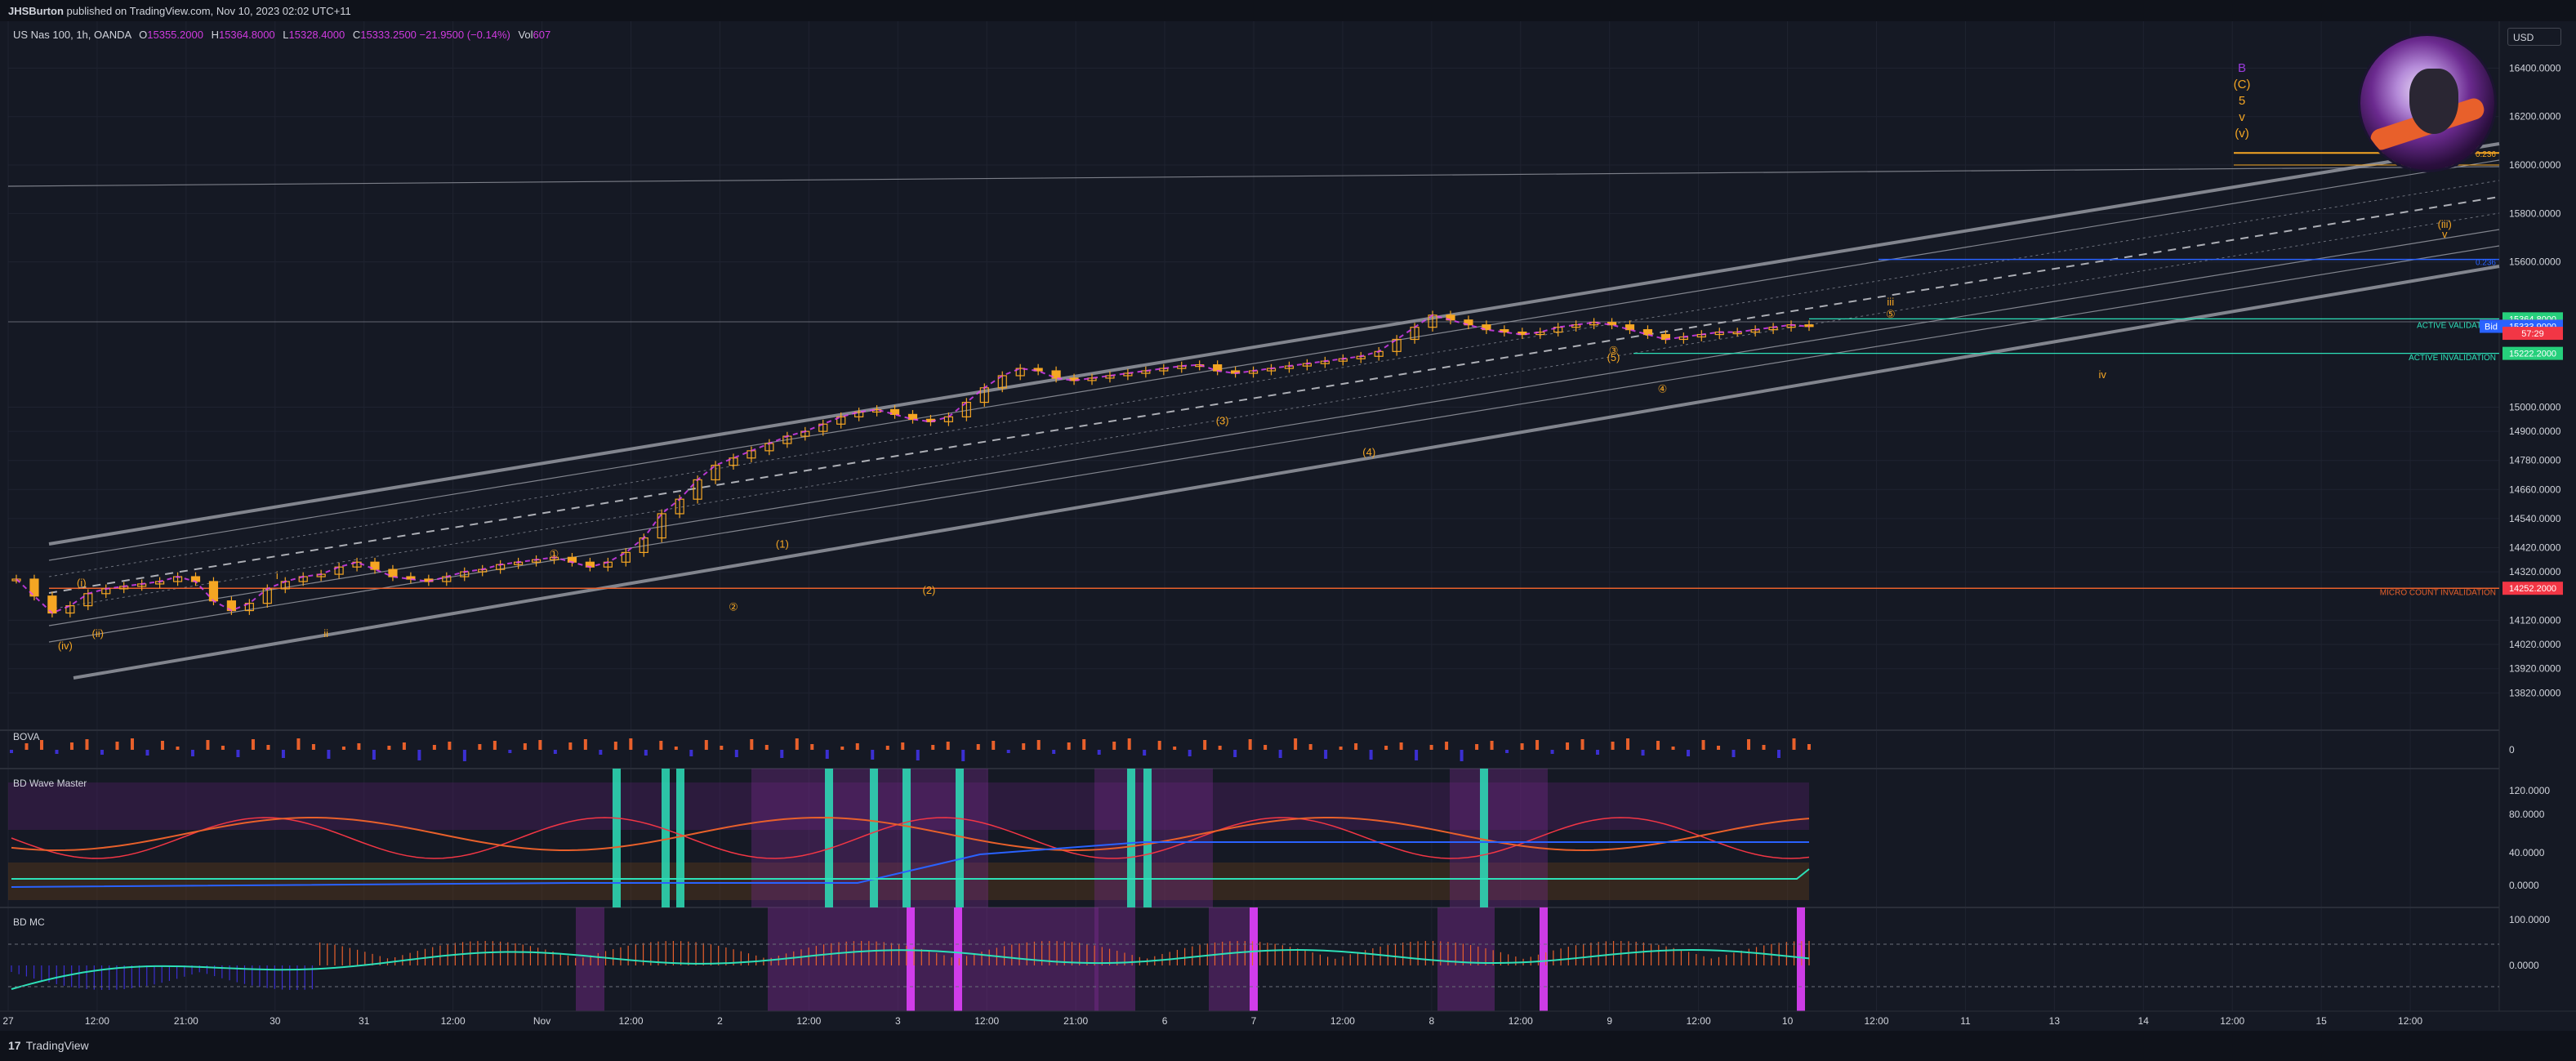  I want to click on time-axis-label: 30, so click(275, 1021).